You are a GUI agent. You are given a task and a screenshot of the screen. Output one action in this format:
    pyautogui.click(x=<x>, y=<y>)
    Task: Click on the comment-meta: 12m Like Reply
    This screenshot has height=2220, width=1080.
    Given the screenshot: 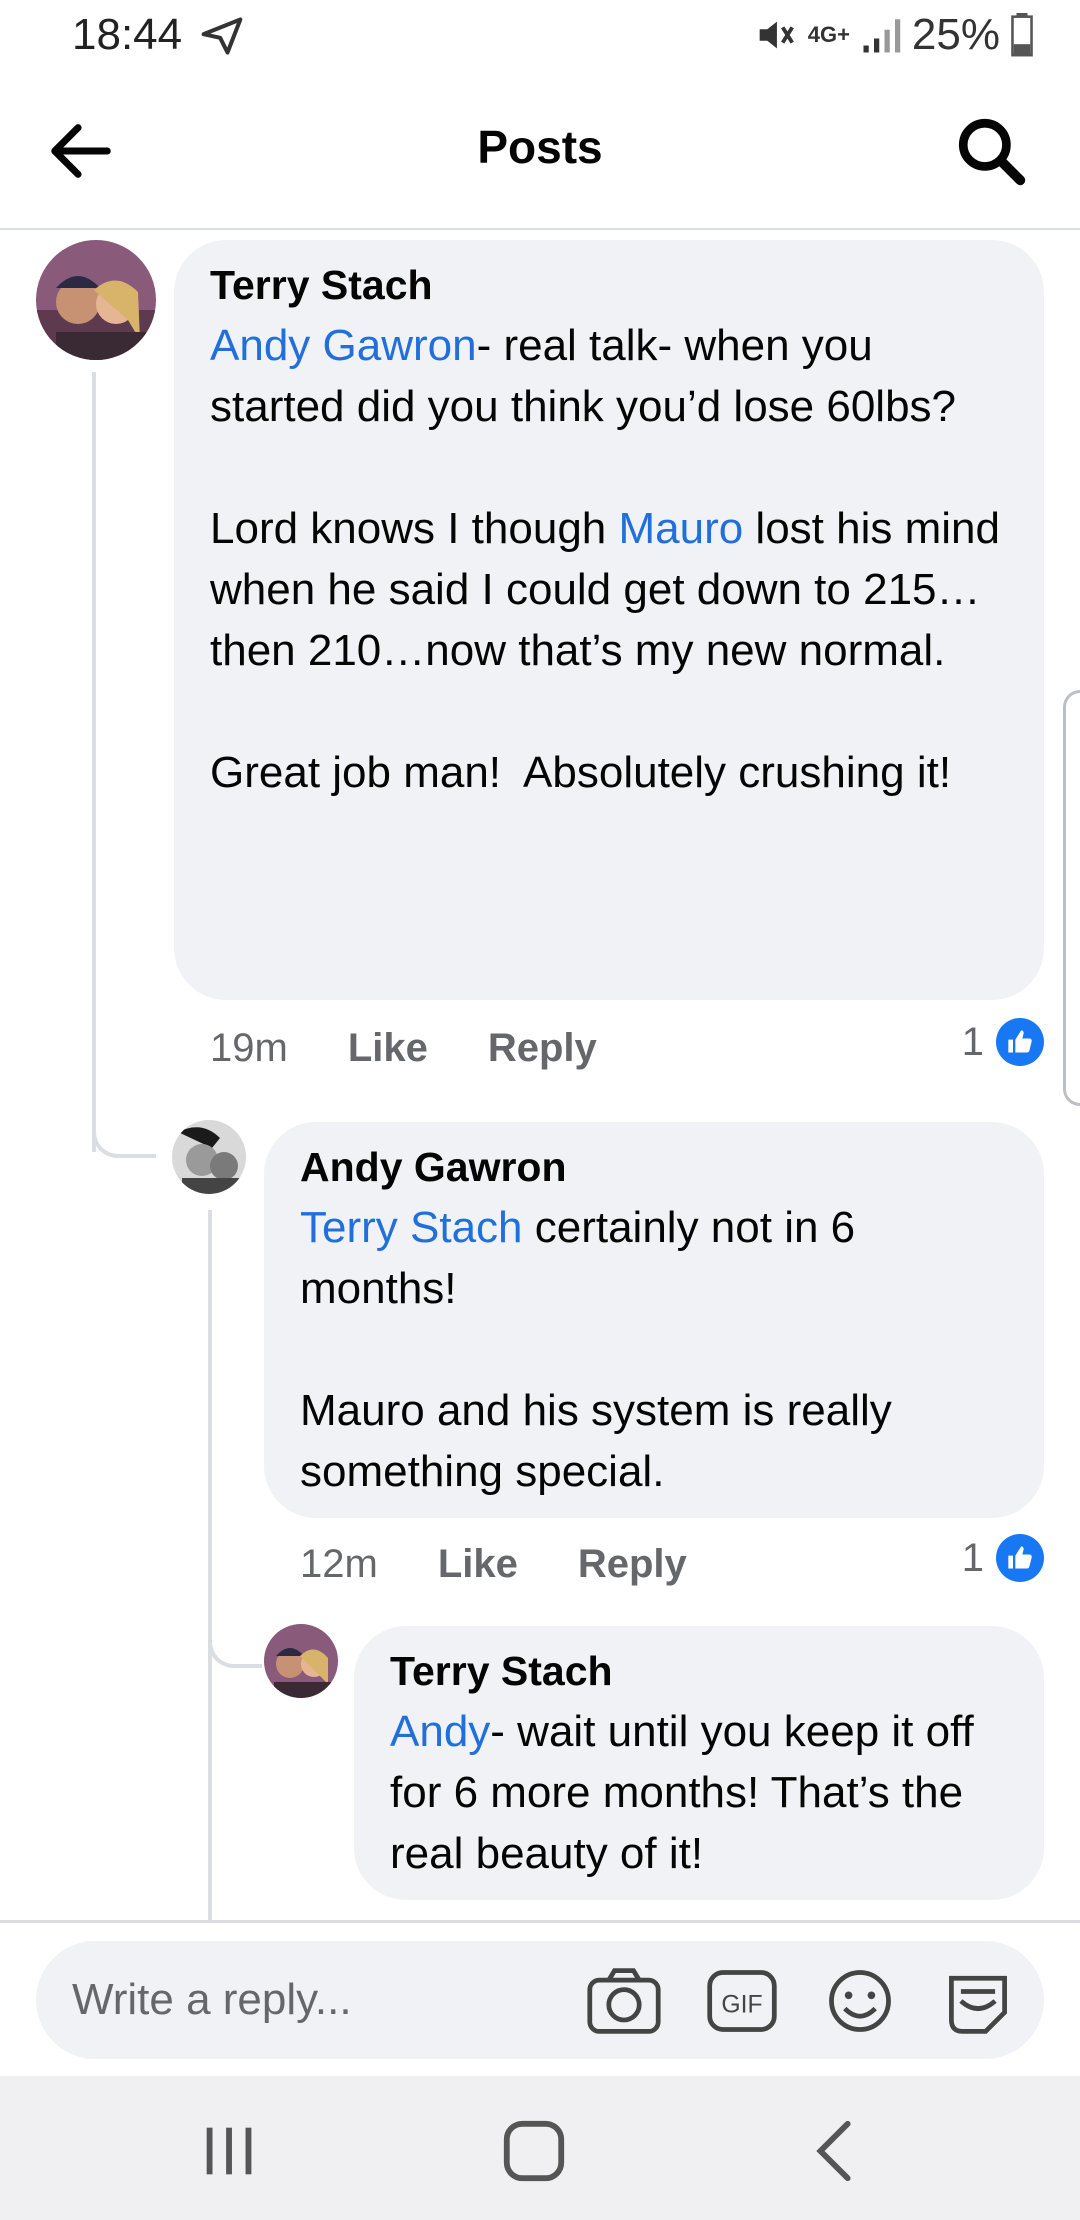 What is the action you would take?
    pyautogui.click(x=493, y=1564)
    